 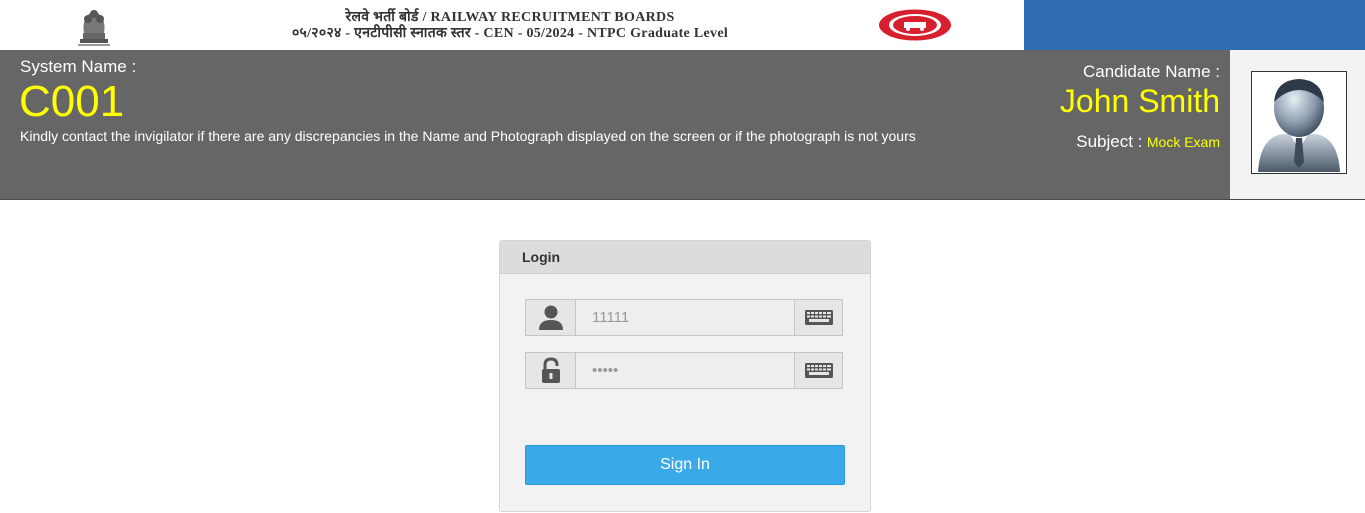 I want to click on sign-in-button: Sign In, so click(x=685, y=465).